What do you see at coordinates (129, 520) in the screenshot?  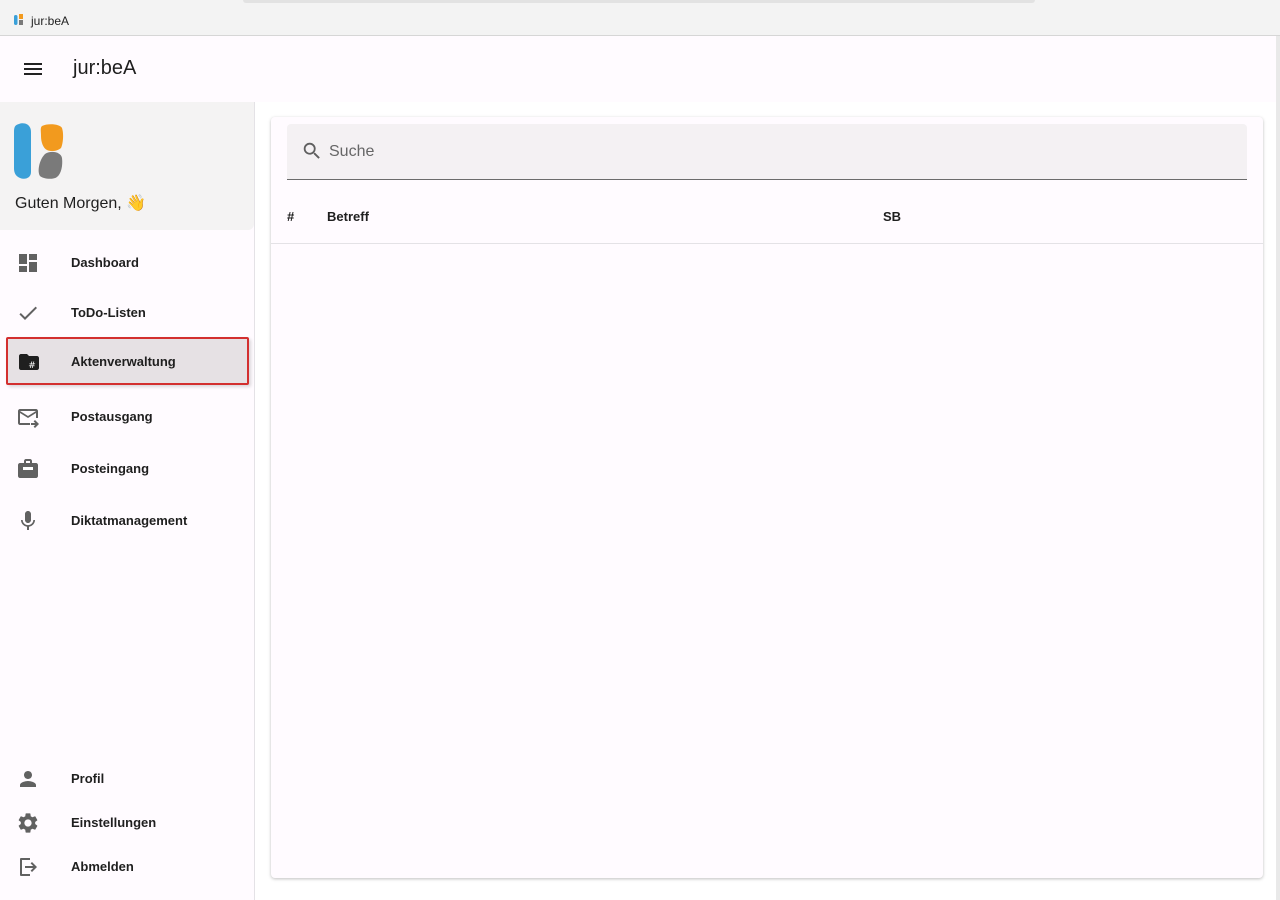 I see `sidebar-item-label: Diktatmanagement` at bounding box center [129, 520].